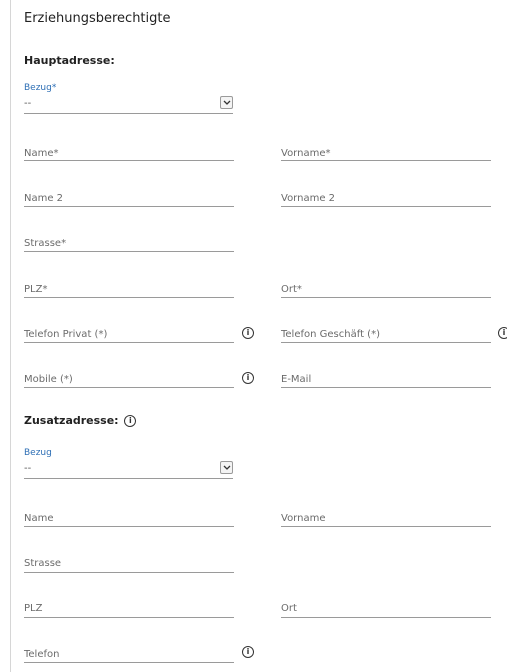 This screenshot has height=672, width=507. I want to click on page-title: Erziehungsberechtigte, so click(97, 18).